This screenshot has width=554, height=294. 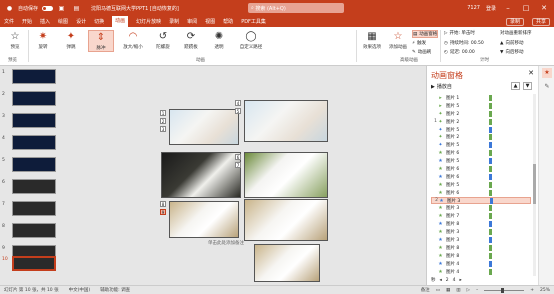 What do you see at coordinates (228, 21) in the screenshot?
I see `menu-help: 帮助` at bounding box center [228, 21].